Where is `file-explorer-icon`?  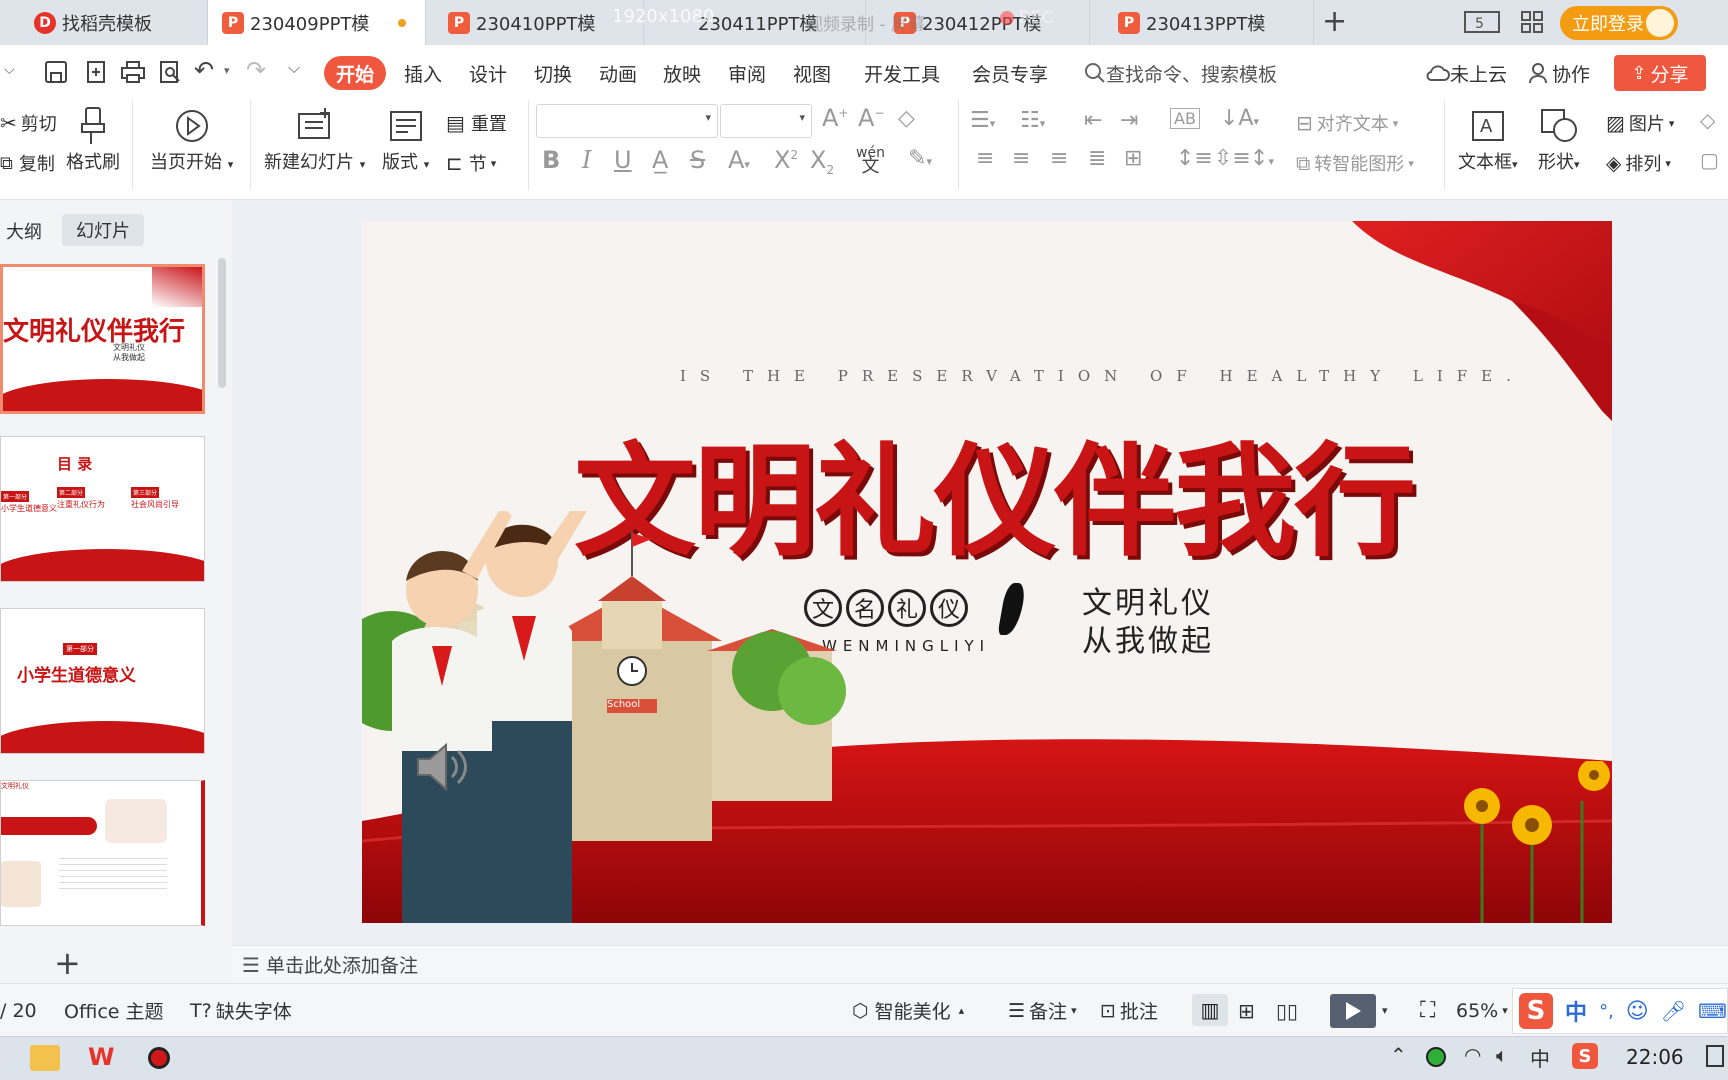
file-explorer-icon is located at coordinates (45, 1058).